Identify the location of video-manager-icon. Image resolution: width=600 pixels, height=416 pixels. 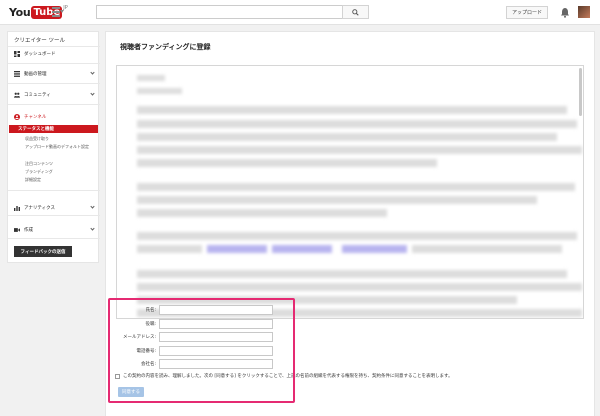
(17, 73).